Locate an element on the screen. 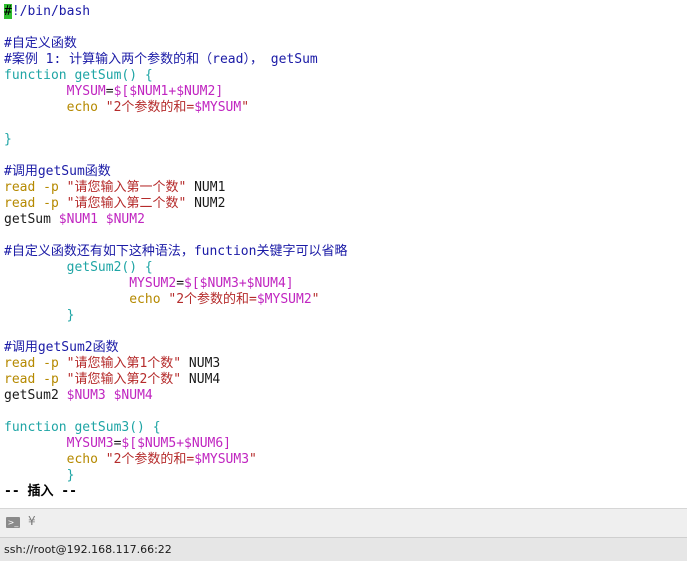 This screenshot has height=561, width=687. code-token: $[$NUM1+$NUM2] is located at coordinates (168, 91).